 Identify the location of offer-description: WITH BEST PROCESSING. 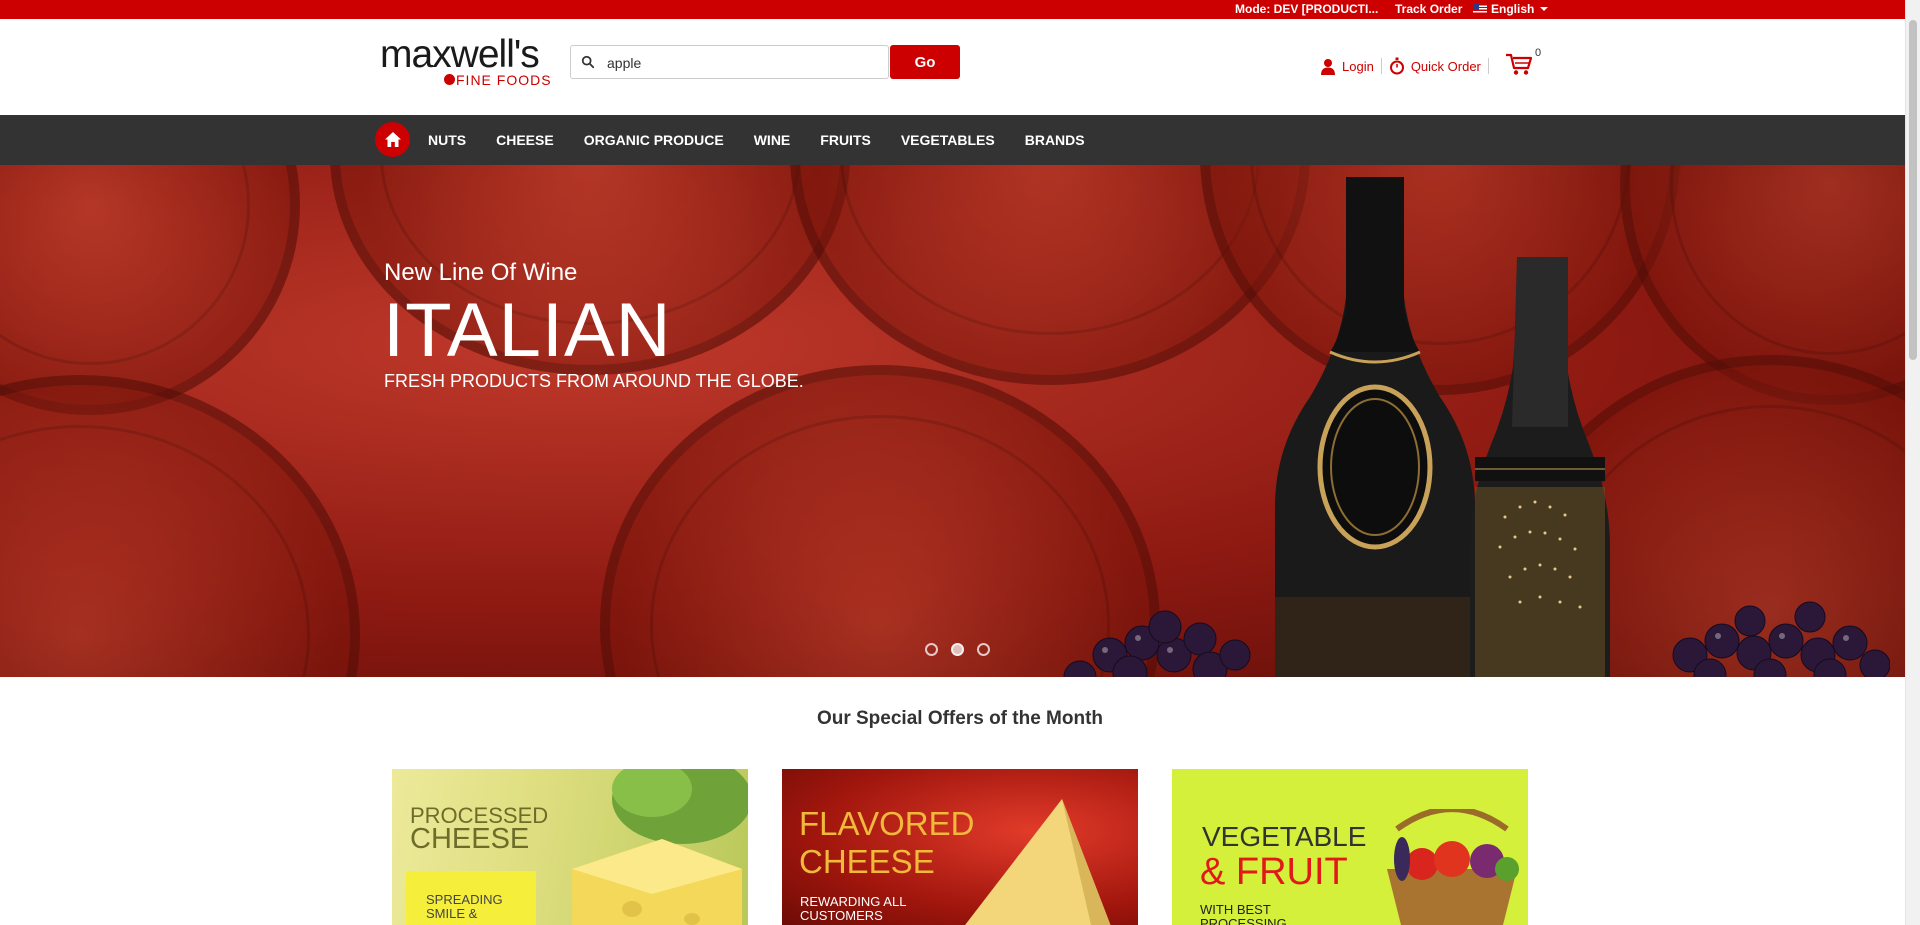
(1243, 913).